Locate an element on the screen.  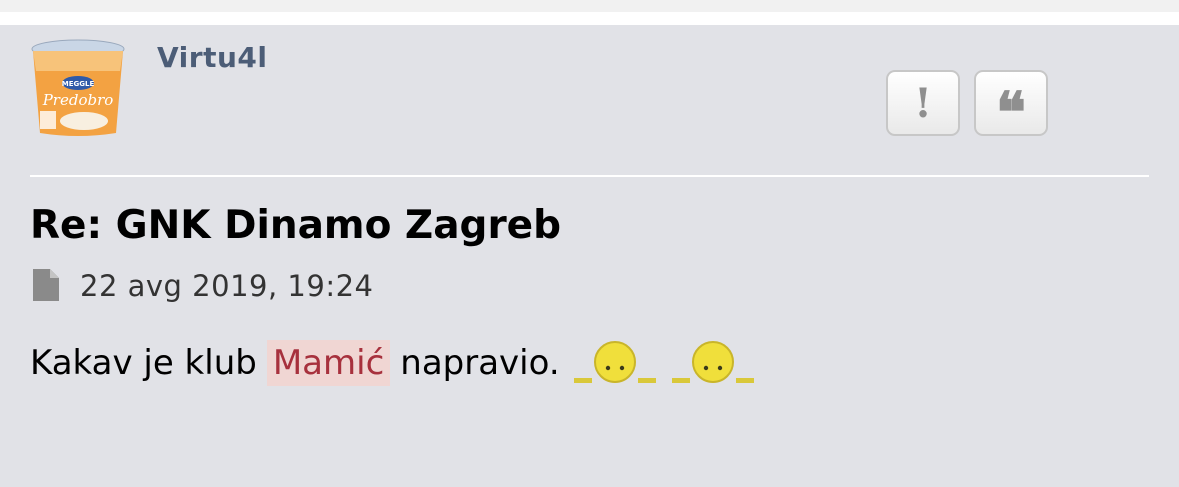
content-text-after: napravio. is located at coordinates (480, 363).